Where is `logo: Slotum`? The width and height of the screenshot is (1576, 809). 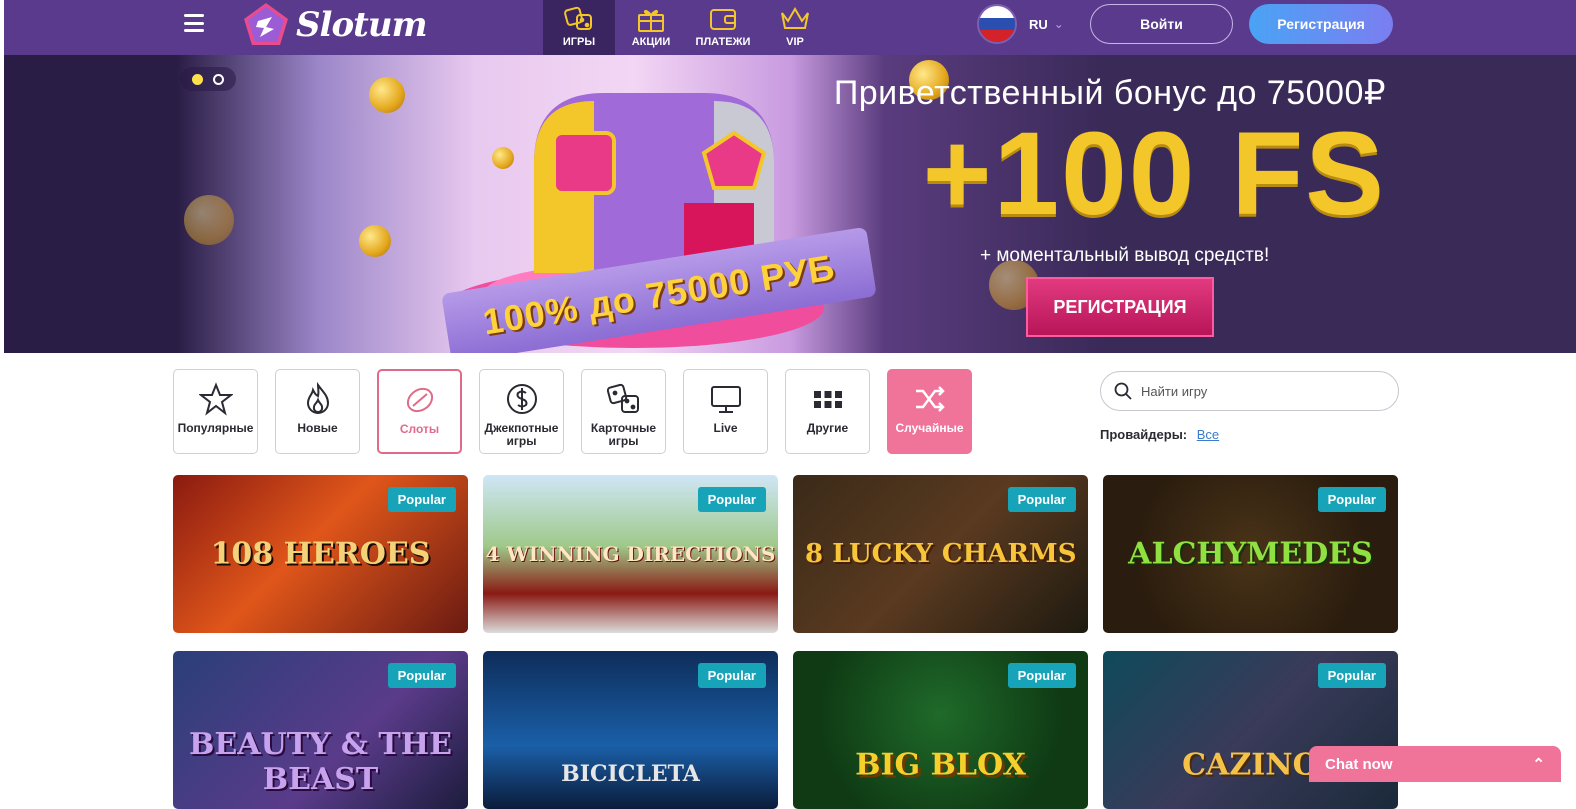
logo: Slotum is located at coordinates (334, 25).